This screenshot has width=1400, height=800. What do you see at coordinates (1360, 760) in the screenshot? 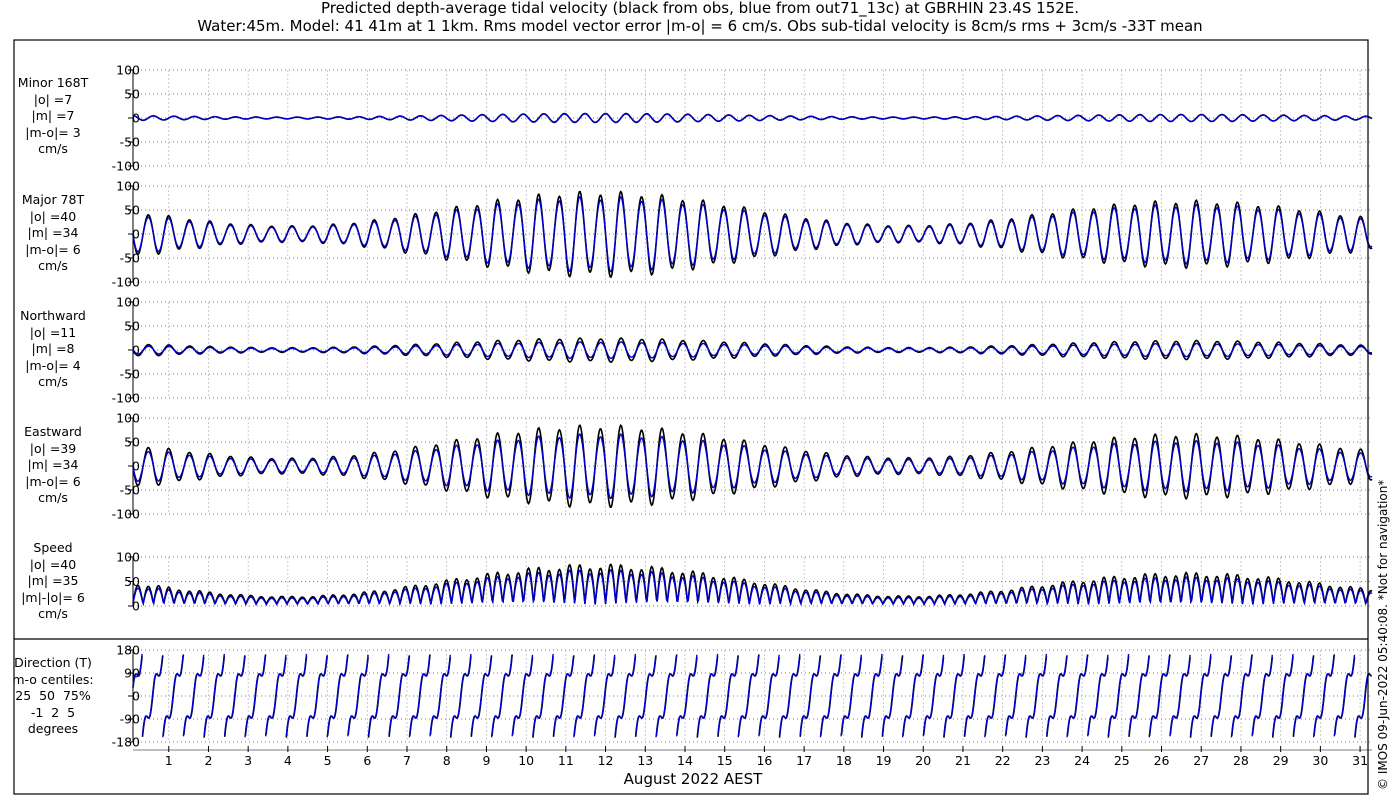
I see `x-tick-label: 31` at bounding box center [1360, 760].